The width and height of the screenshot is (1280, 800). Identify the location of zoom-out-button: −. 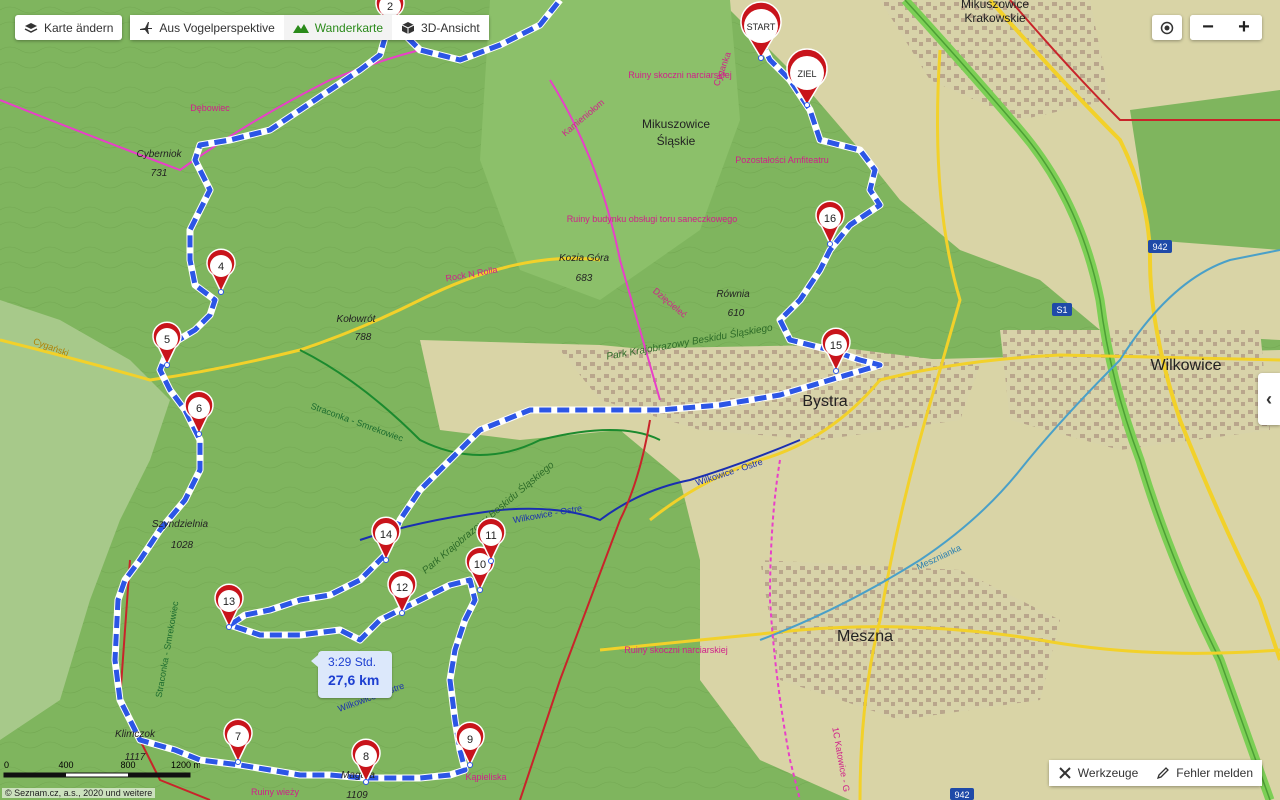
(1208, 27).